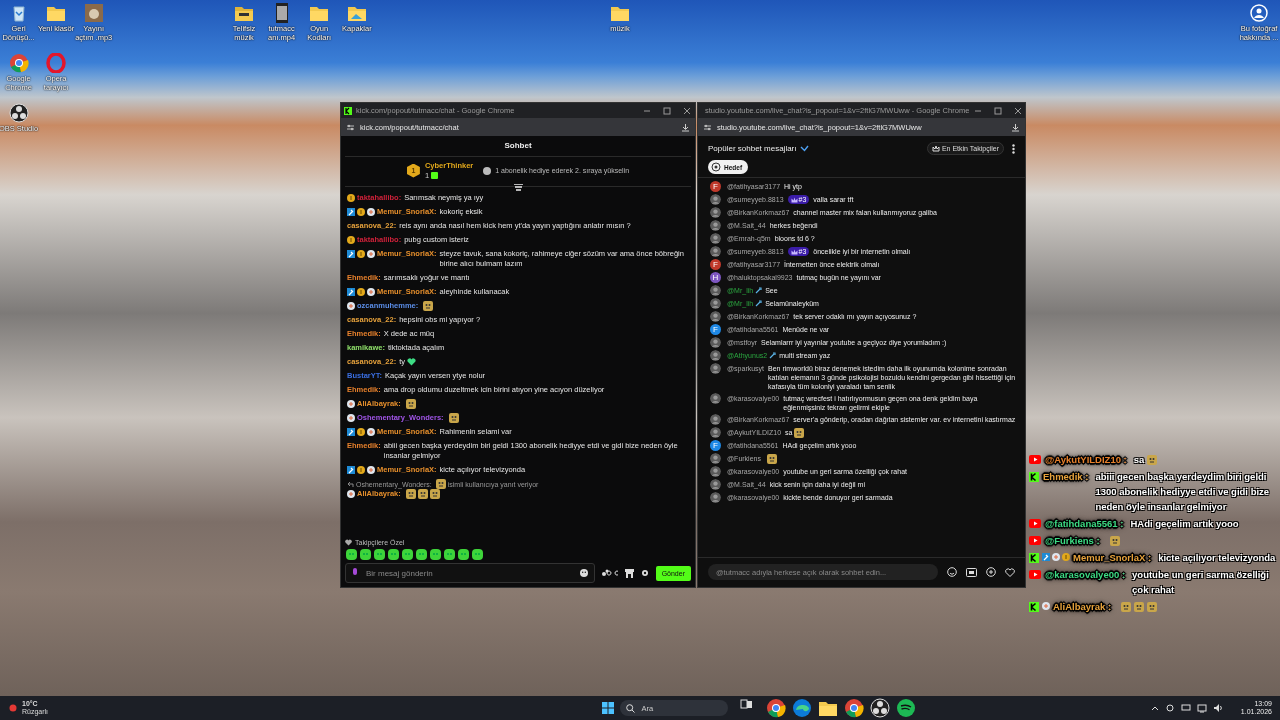 Image resolution: width=1280 pixels, height=720 pixels. Describe the element at coordinates (880, 708) in the screenshot. I see `recorder-icon` at that location.